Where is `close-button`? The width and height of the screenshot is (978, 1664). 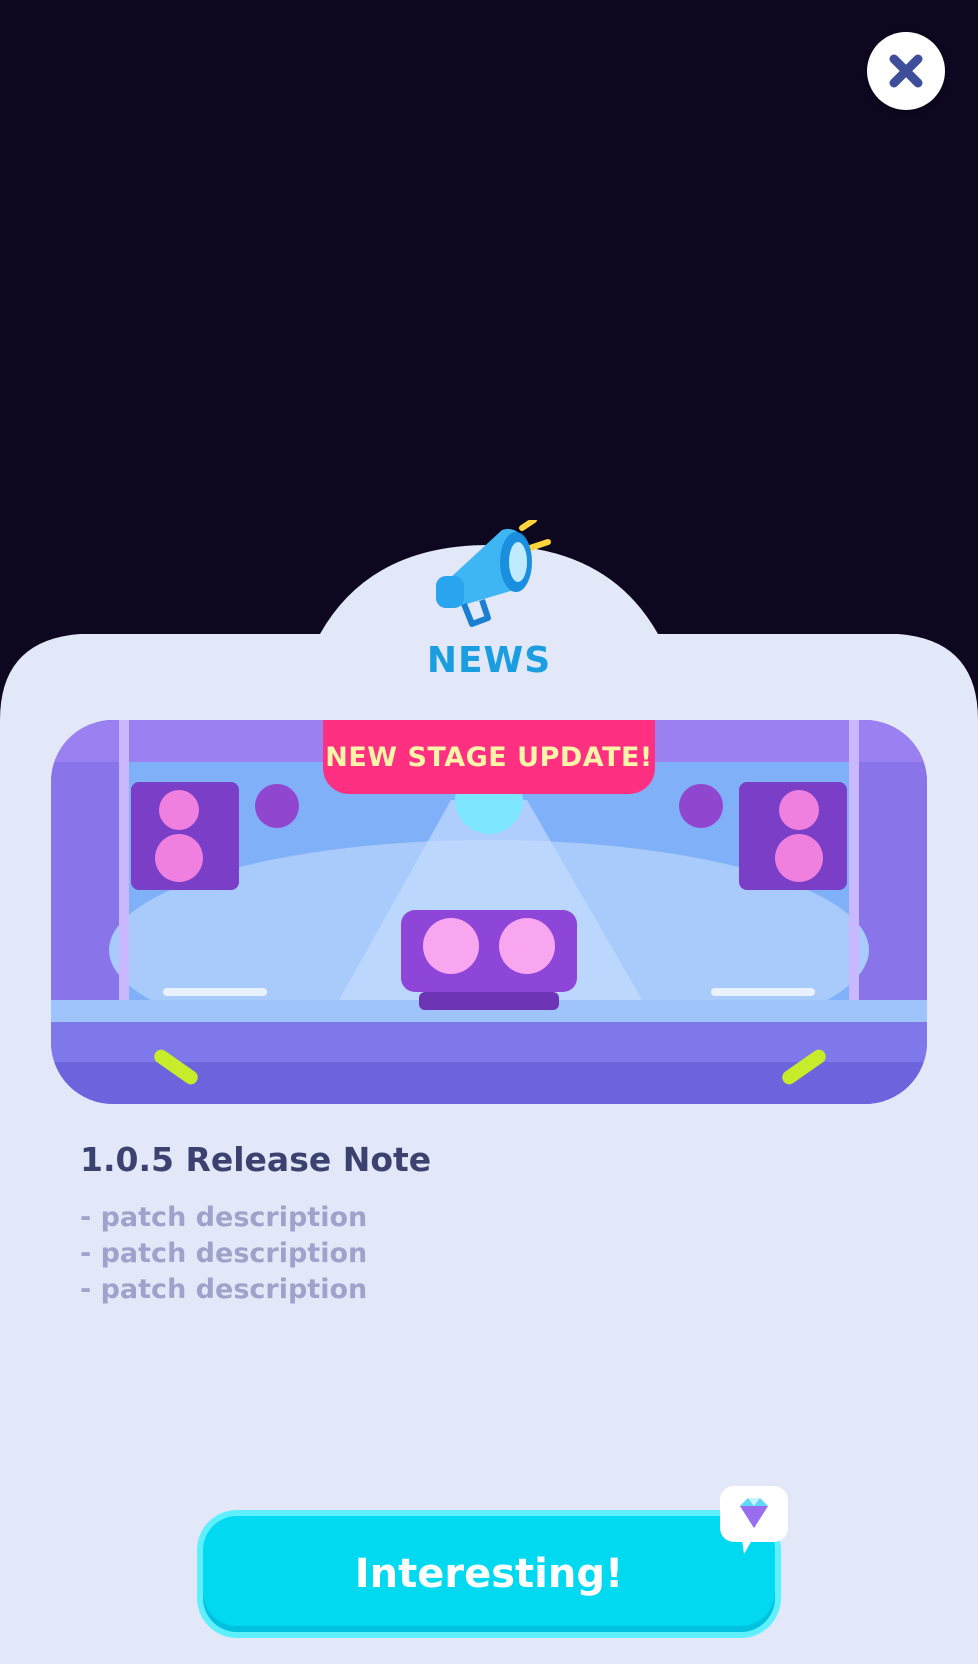 close-button is located at coordinates (906, 71).